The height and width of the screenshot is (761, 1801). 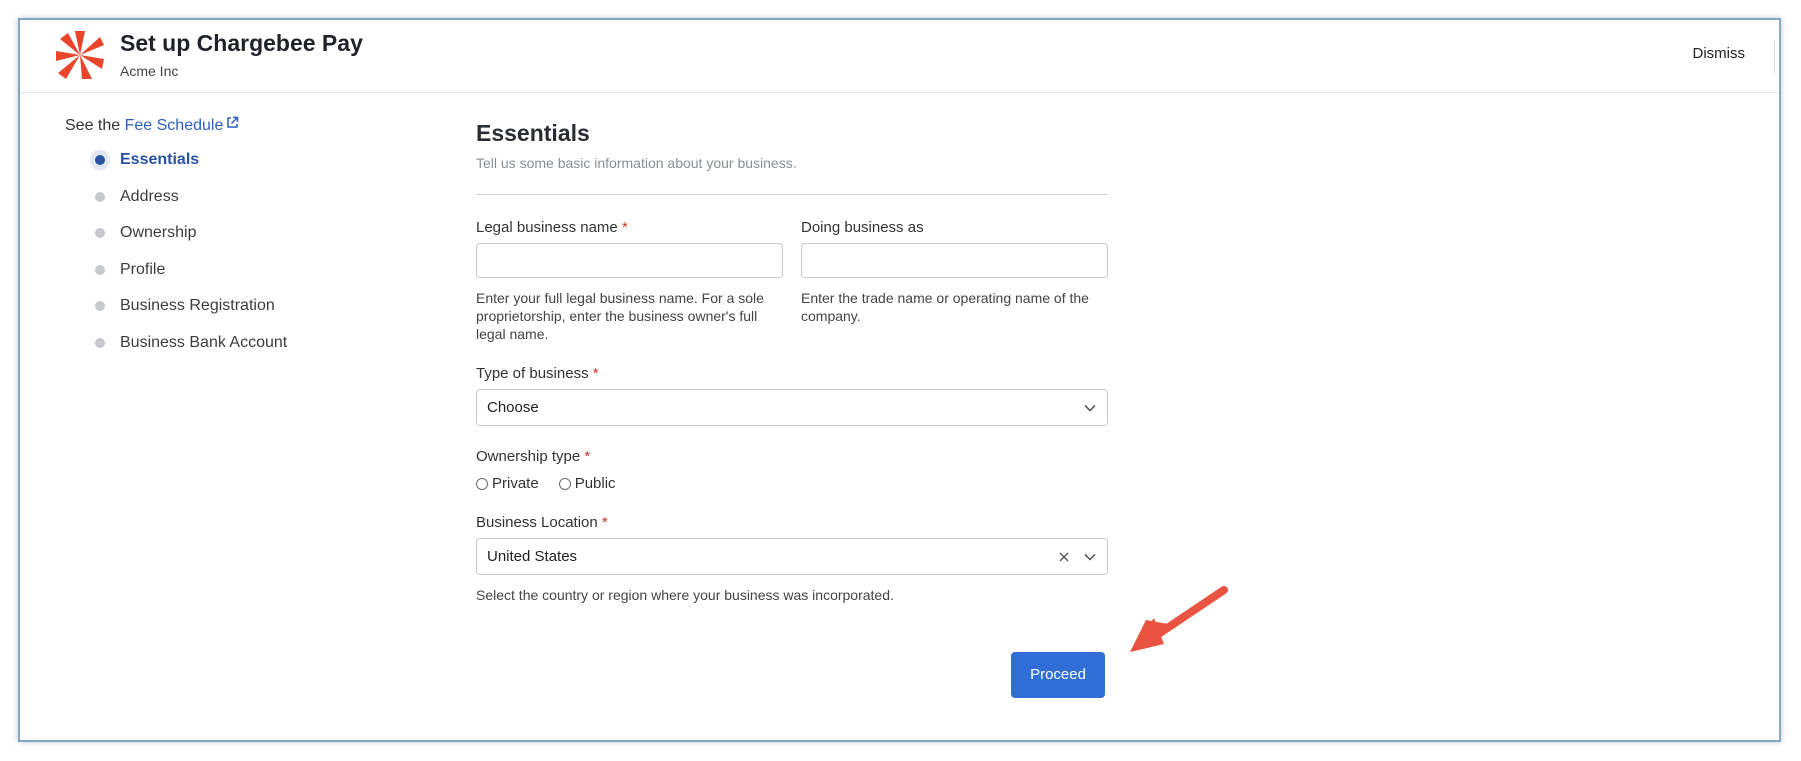 What do you see at coordinates (1064, 557) in the screenshot?
I see `clear-icon` at bounding box center [1064, 557].